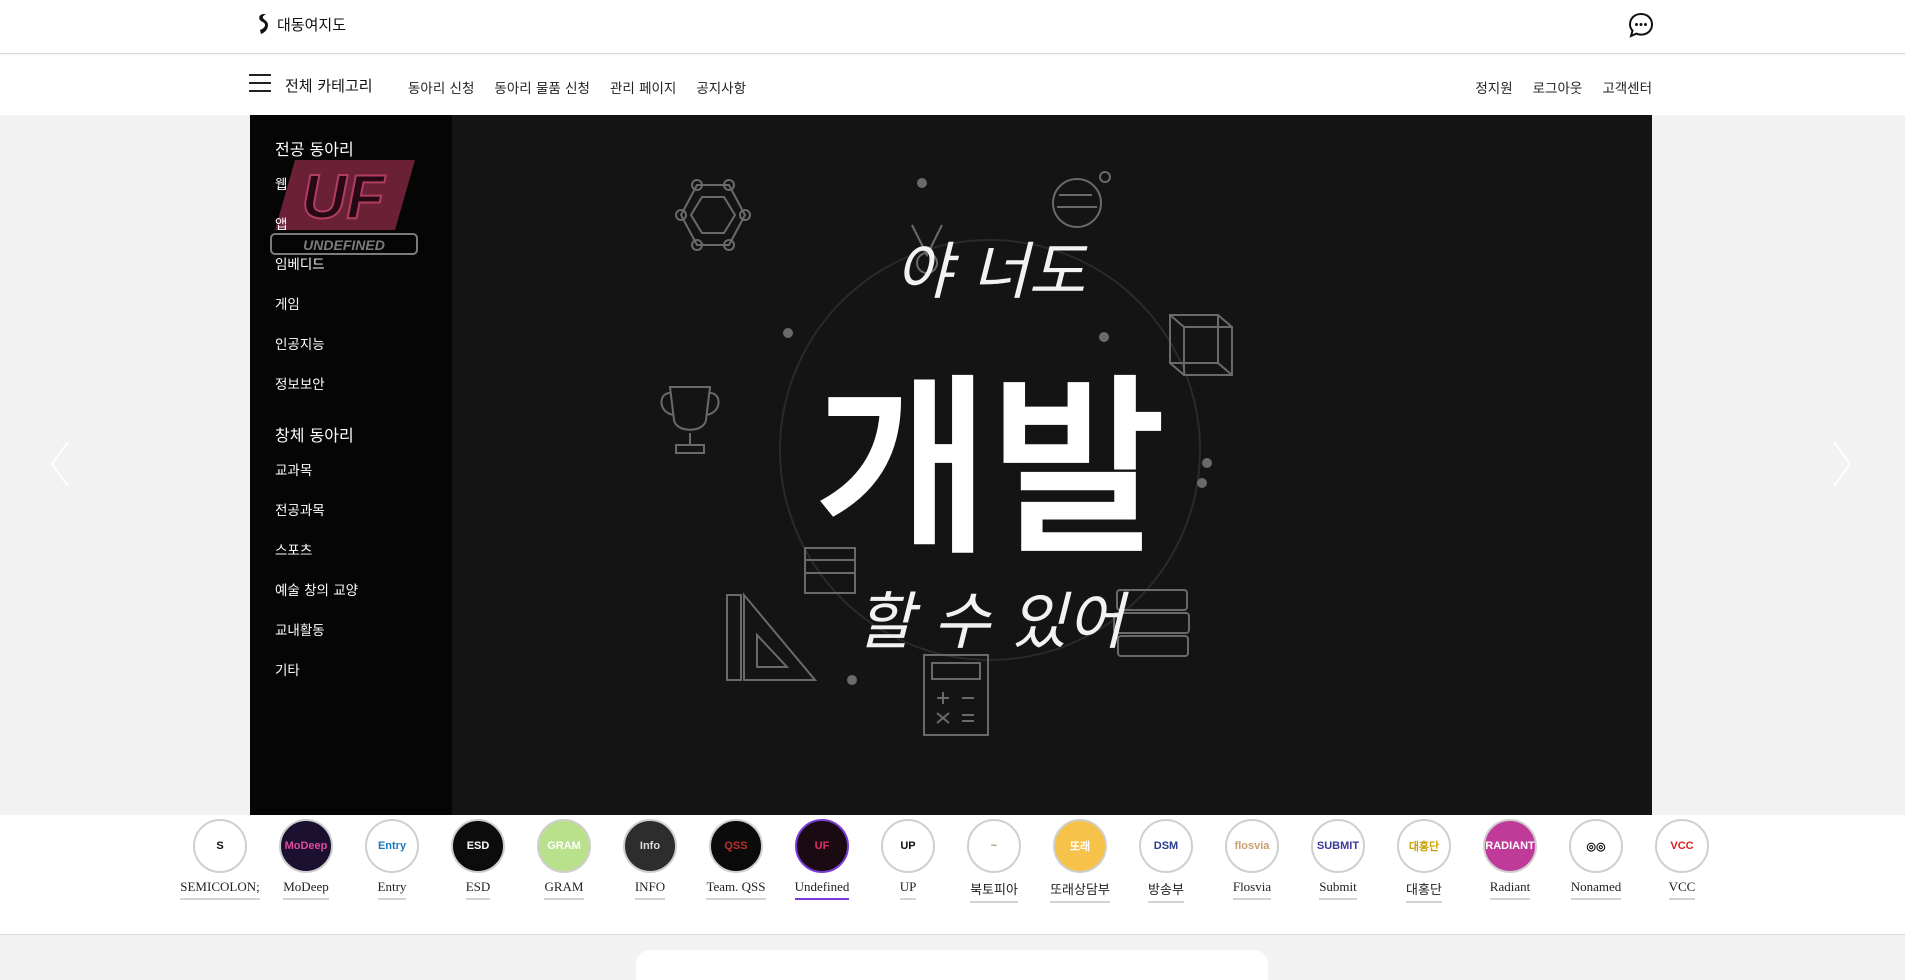 The image size is (1905, 980). Describe the element at coordinates (1596, 889) in the screenshot. I see `club-name: Nonamed` at that location.